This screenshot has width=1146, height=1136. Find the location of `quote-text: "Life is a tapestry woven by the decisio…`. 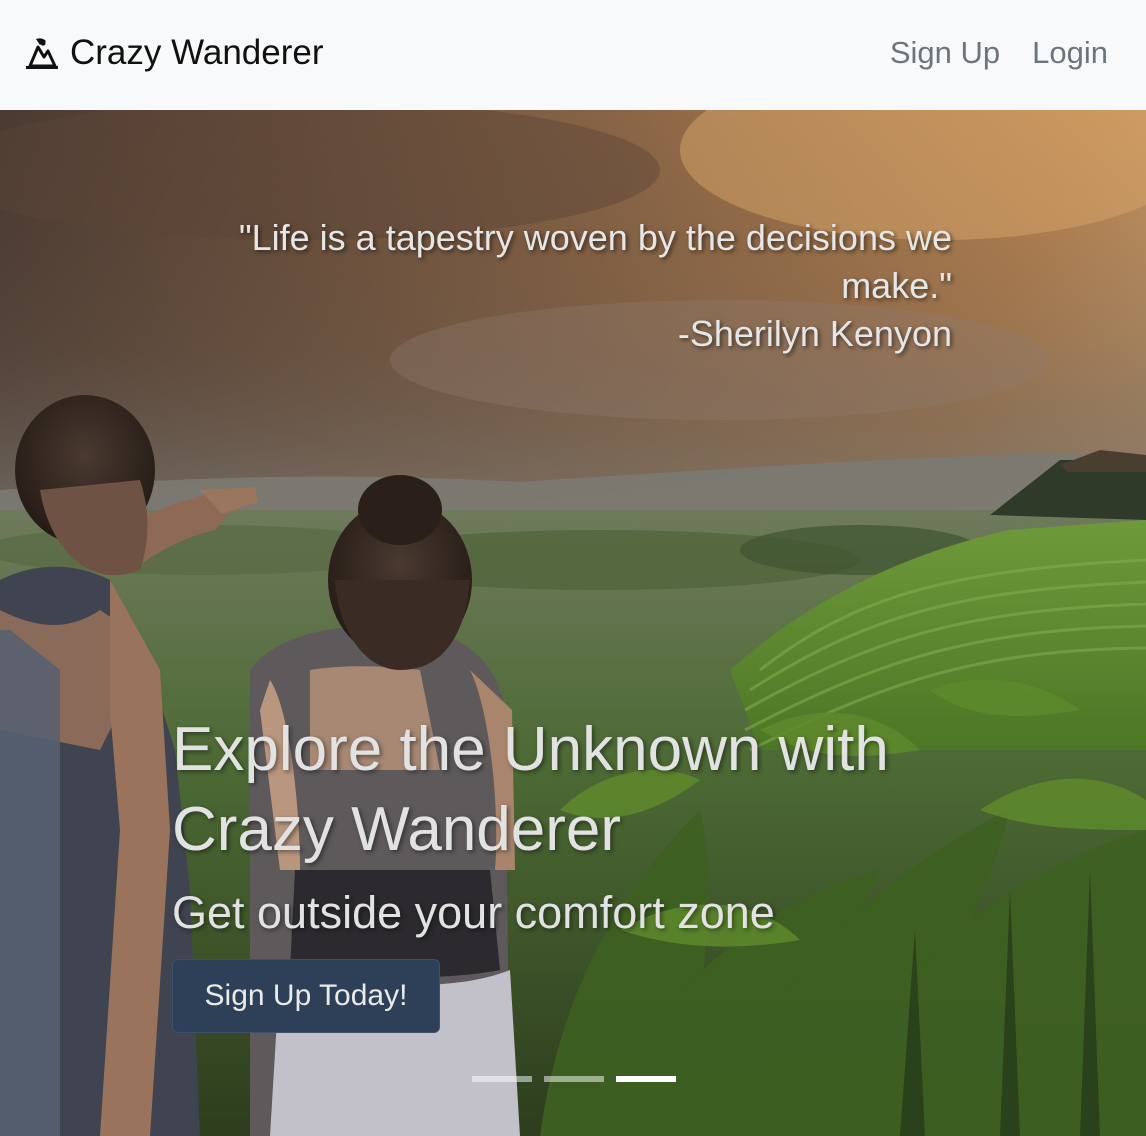

quote-text: "Life is a tapestry woven by the decisio… is located at coordinates (595, 261).